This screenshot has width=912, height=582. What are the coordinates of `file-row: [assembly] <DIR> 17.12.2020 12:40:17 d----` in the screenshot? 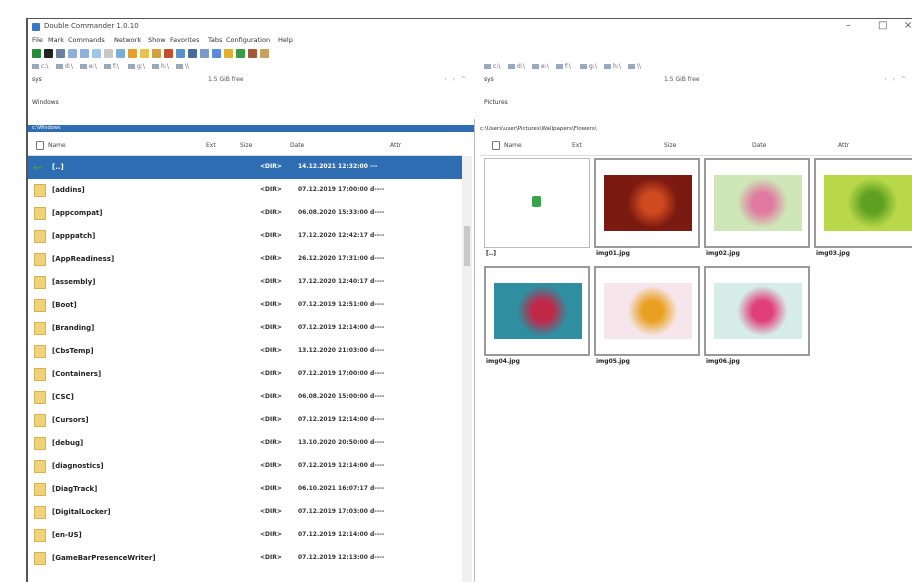 It's located at (245, 282).